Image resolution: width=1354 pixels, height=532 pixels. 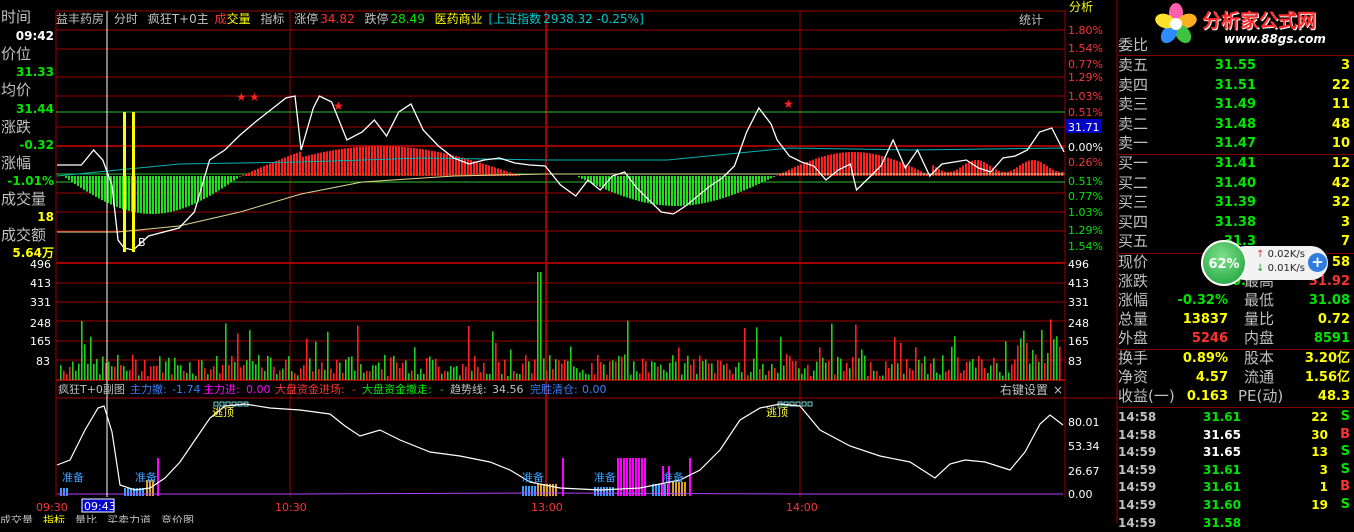 I want to click on ask-row: 卖三31.4911, so click(x=1236, y=104).